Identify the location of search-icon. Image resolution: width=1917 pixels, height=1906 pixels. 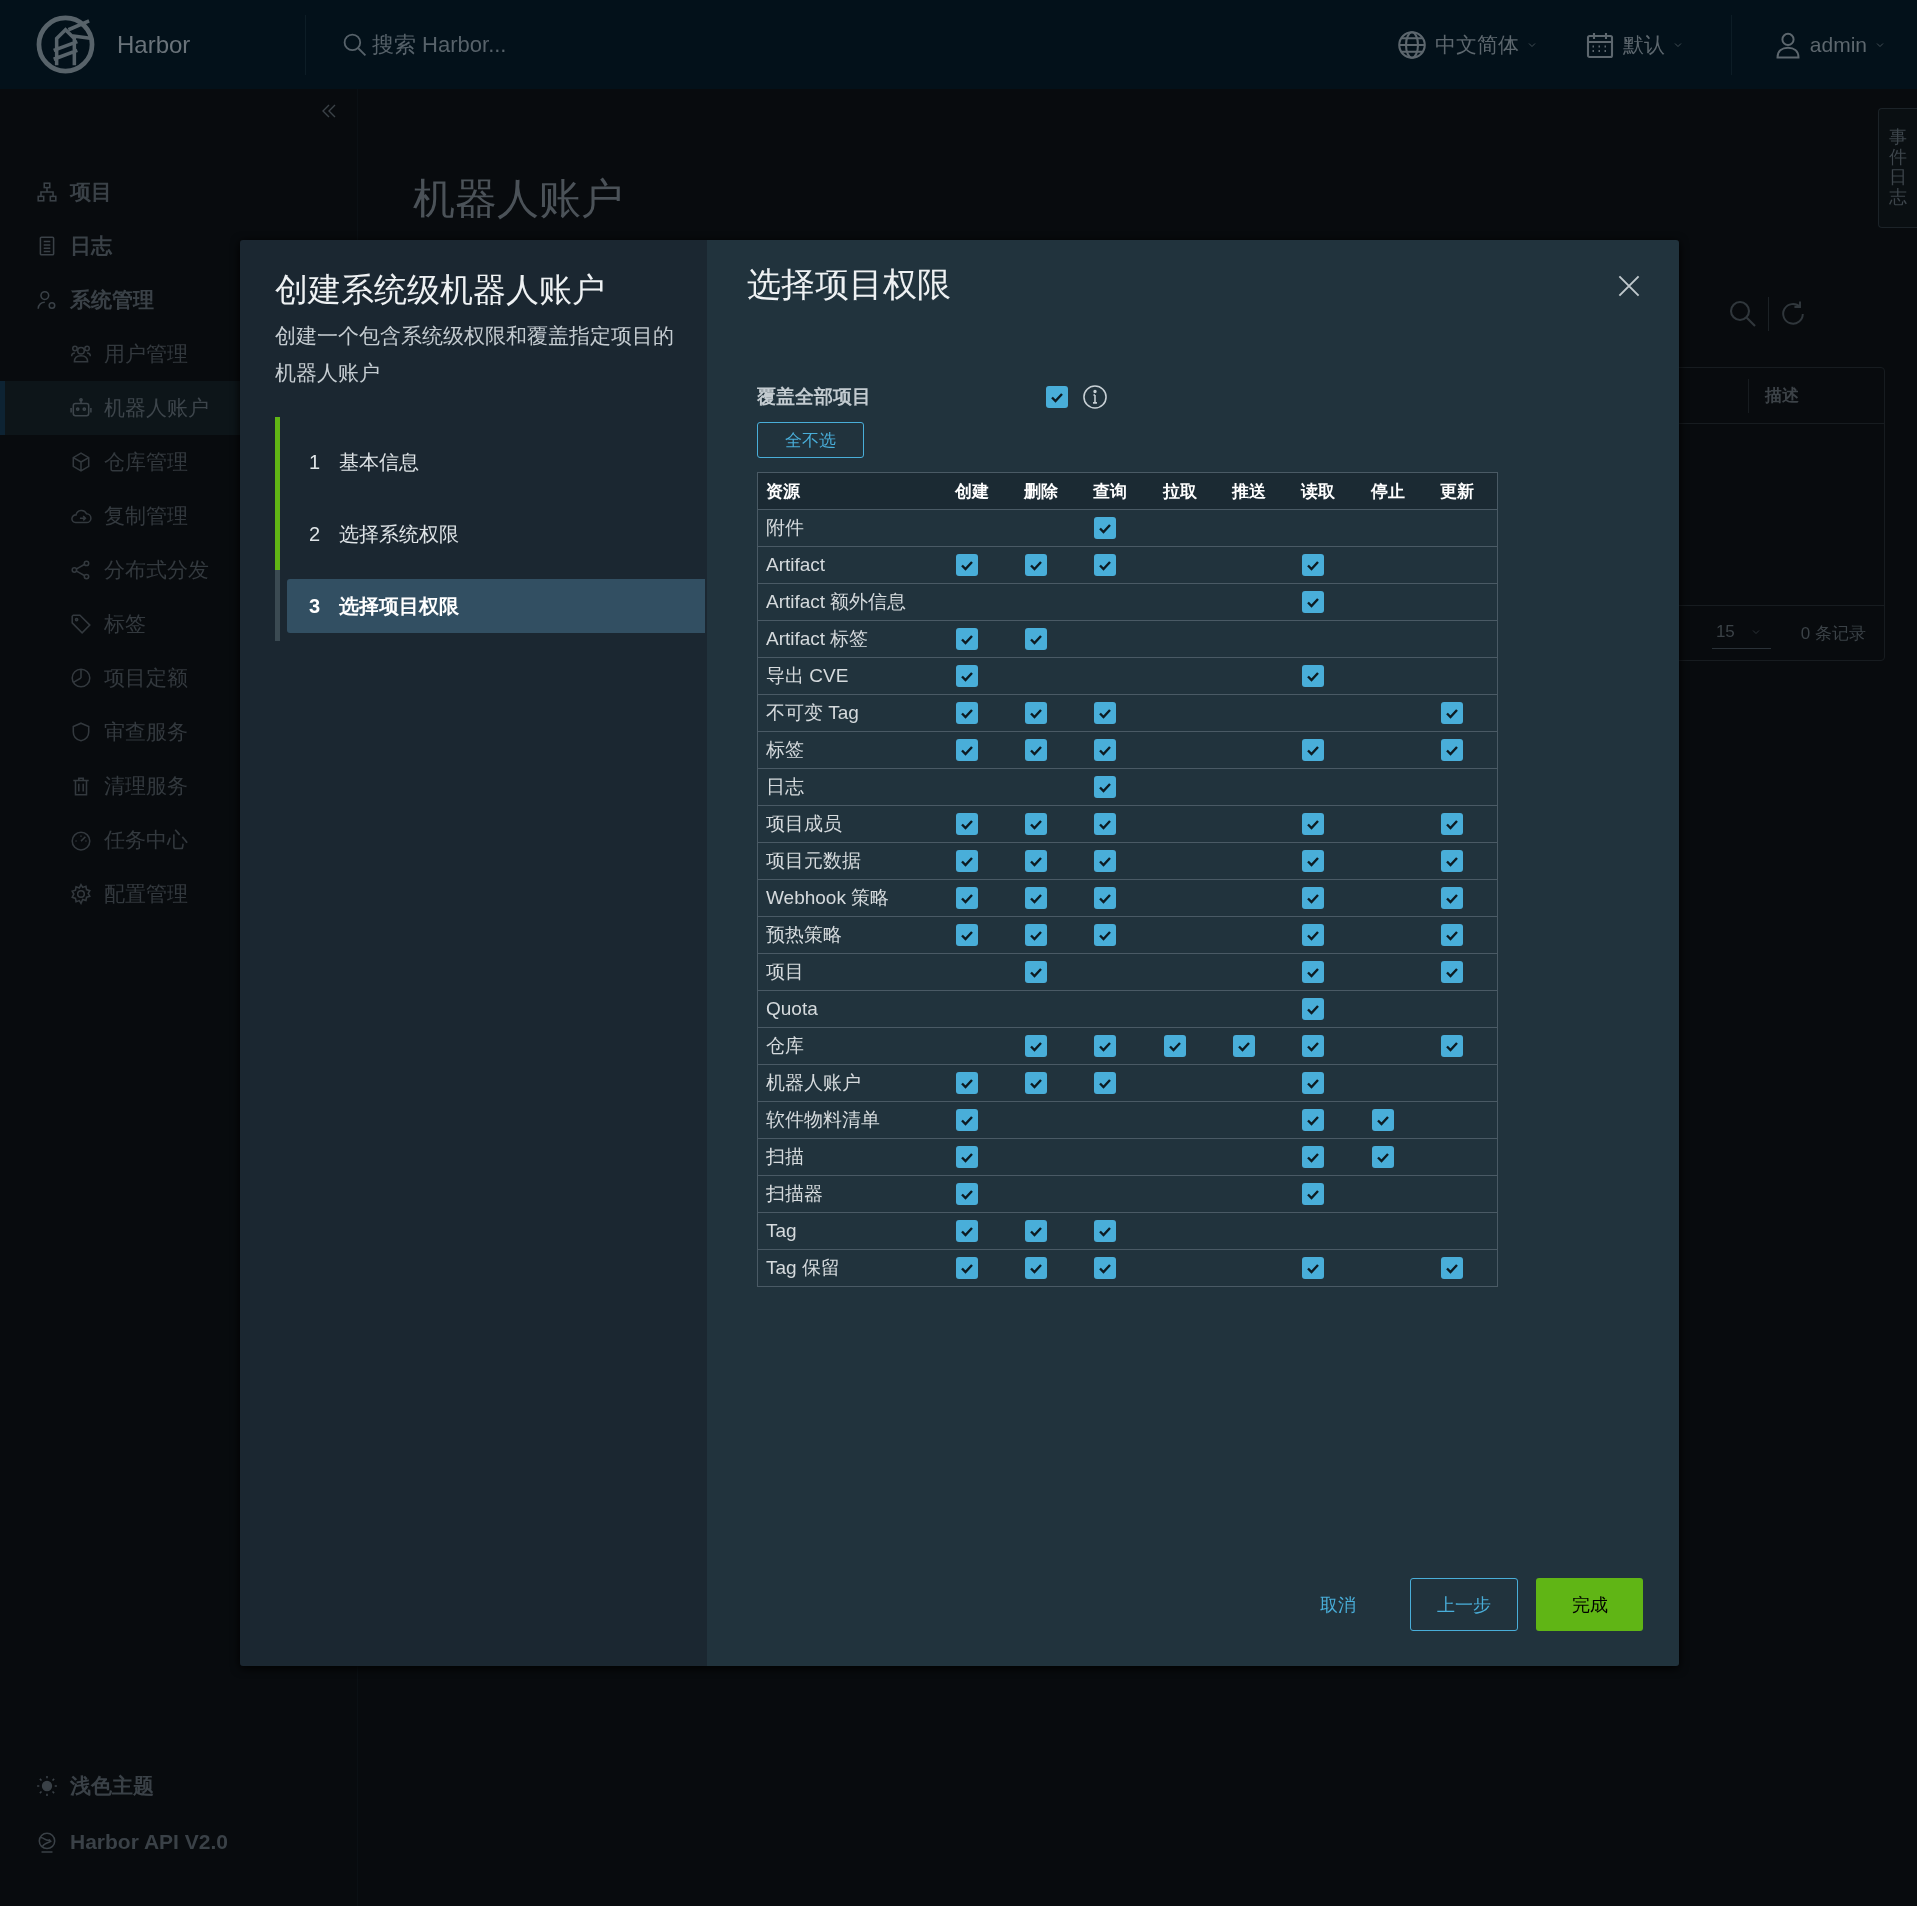
(355, 44).